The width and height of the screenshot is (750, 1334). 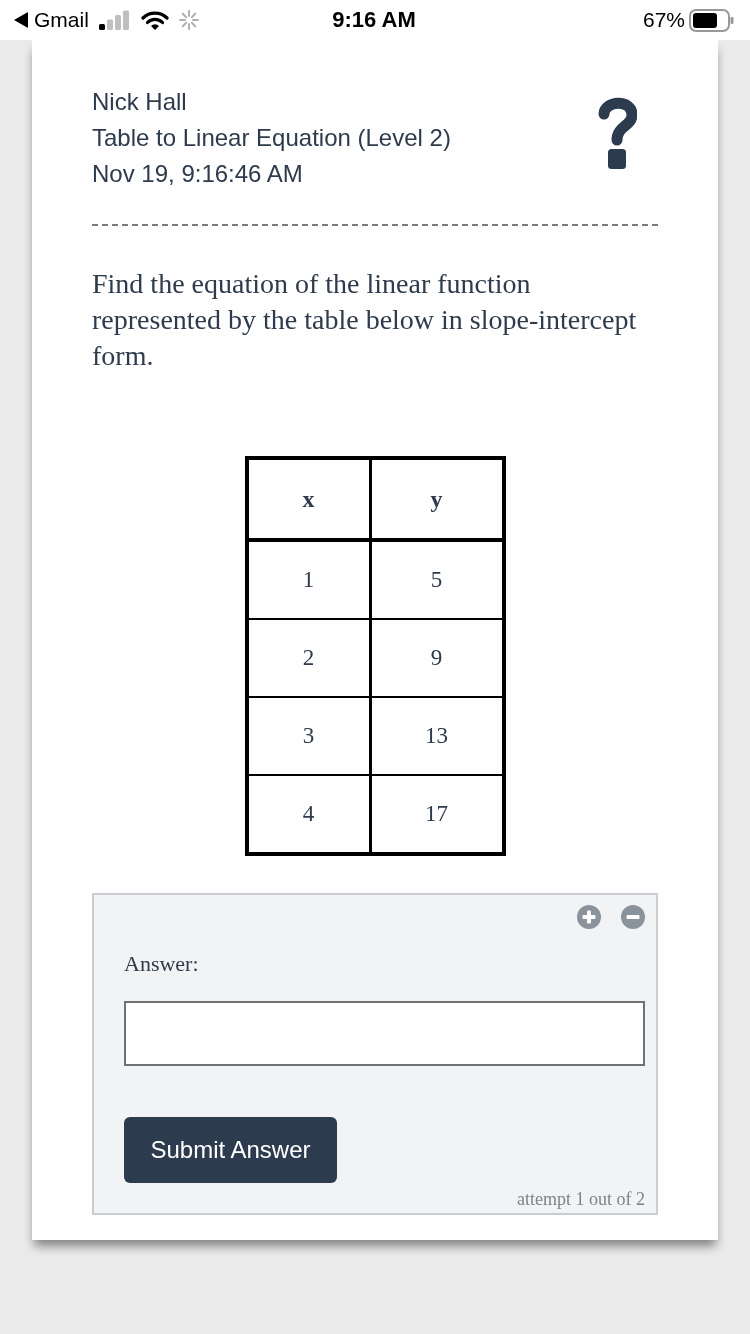 What do you see at coordinates (633, 917) in the screenshot?
I see `minus-icon` at bounding box center [633, 917].